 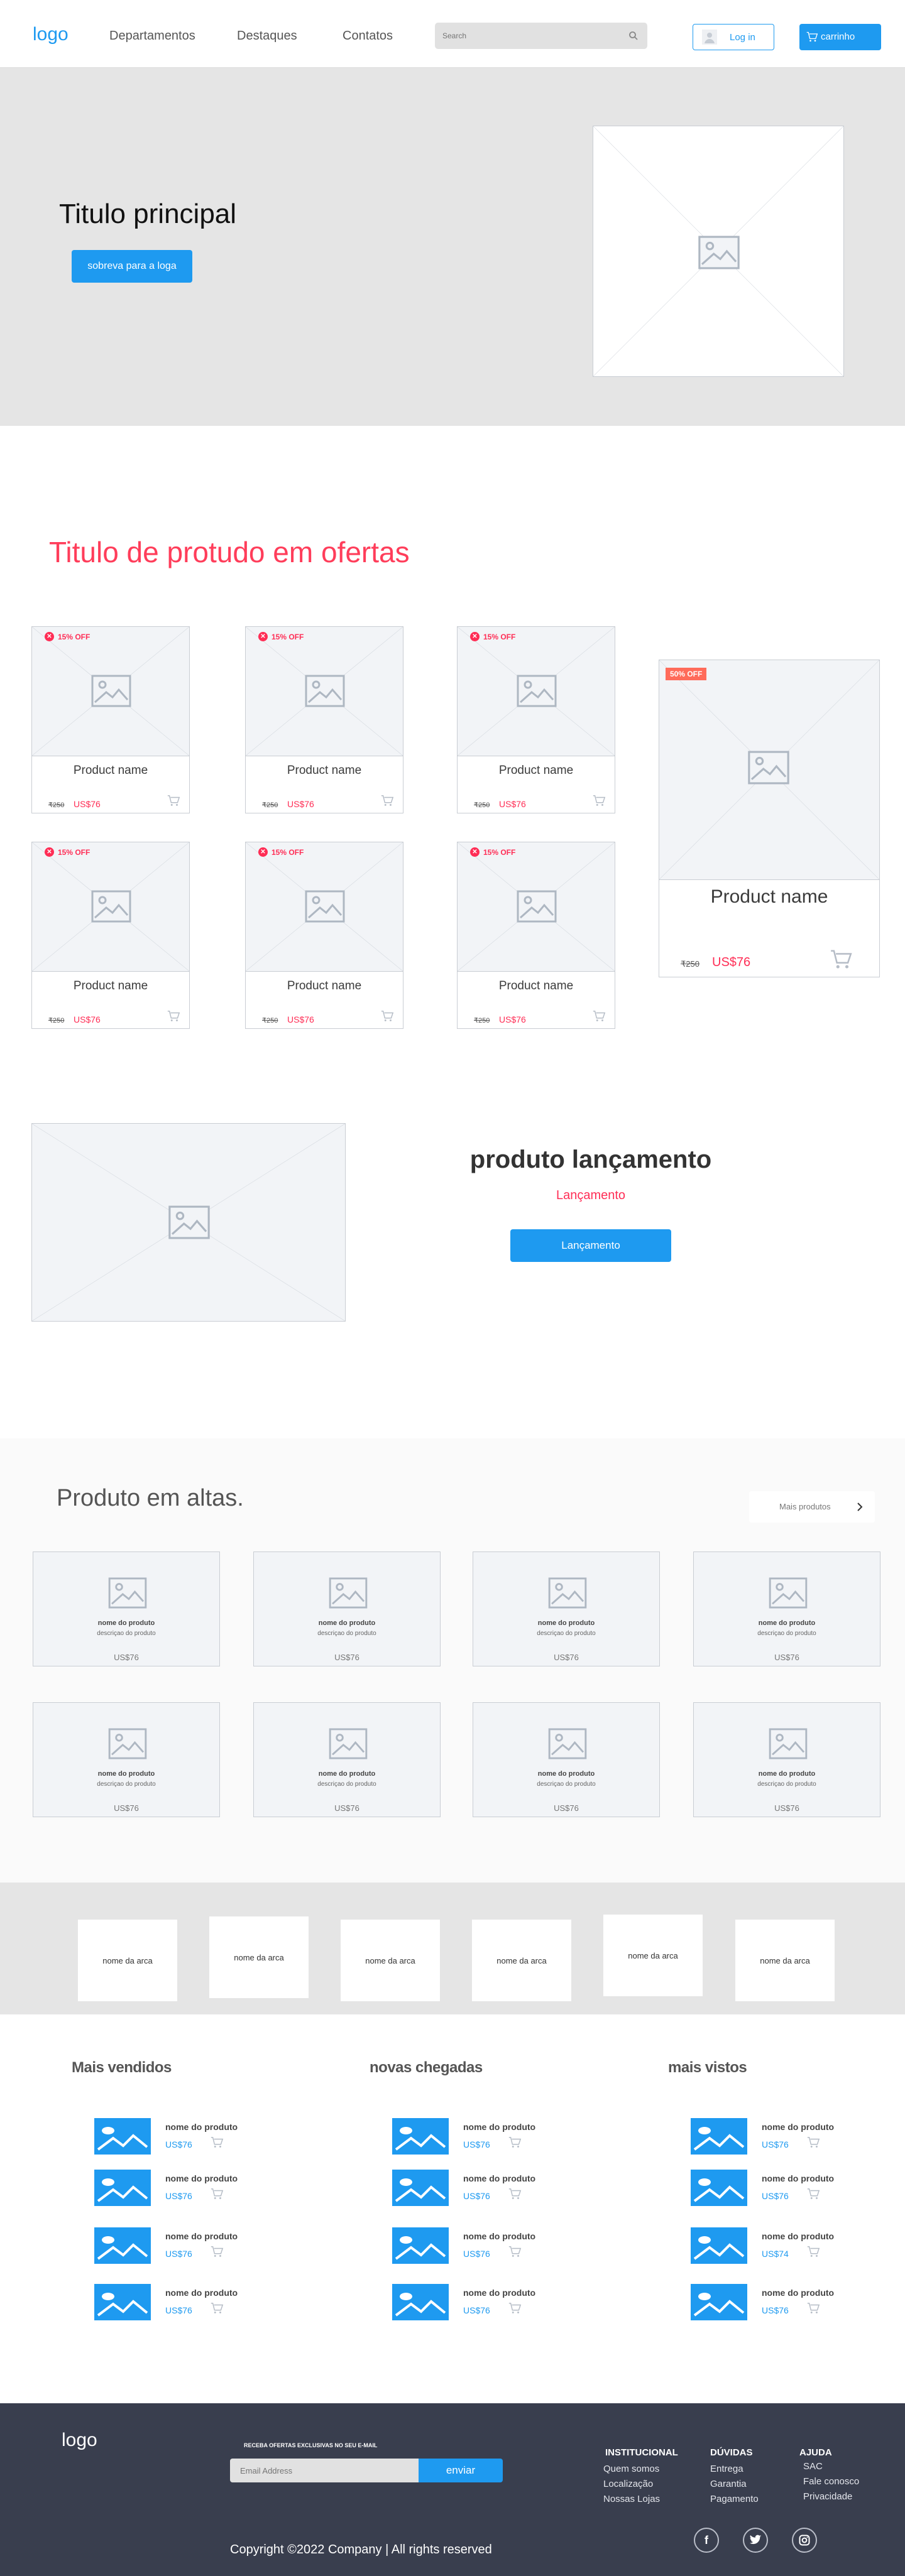 I want to click on twitter-icon, so click(x=755, y=2540).